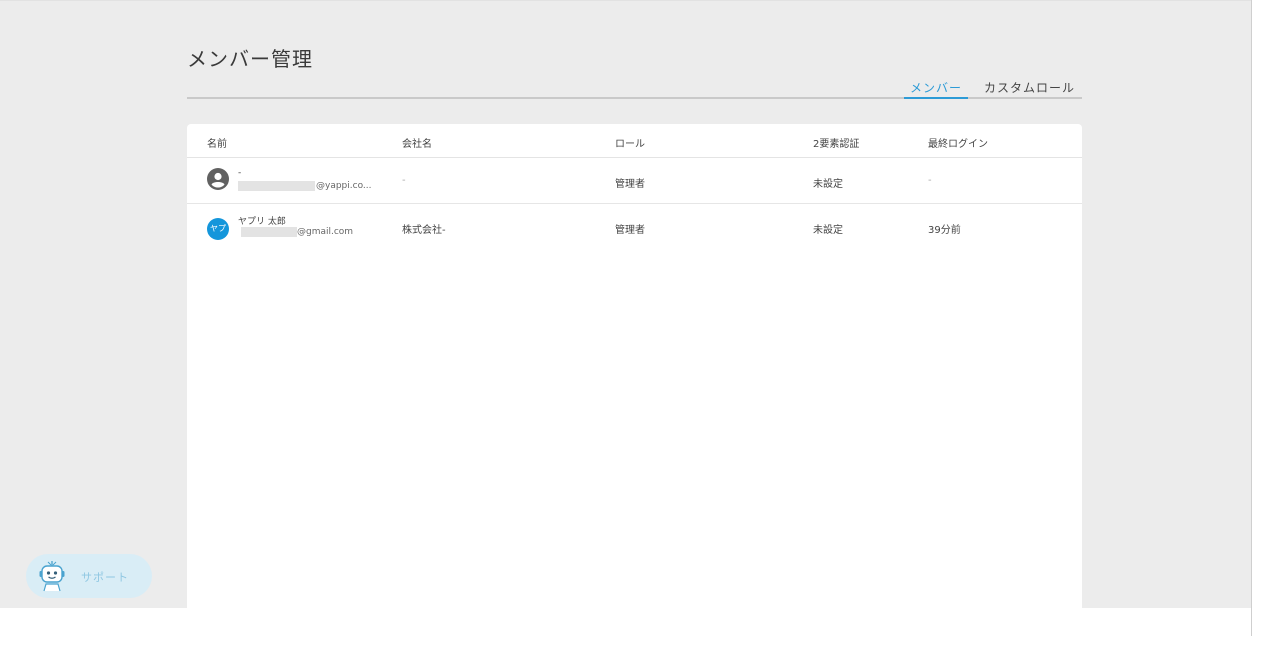  Describe the element at coordinates (424, 230) in the screenshot. I see `member-company: 株式会社-` at that location.